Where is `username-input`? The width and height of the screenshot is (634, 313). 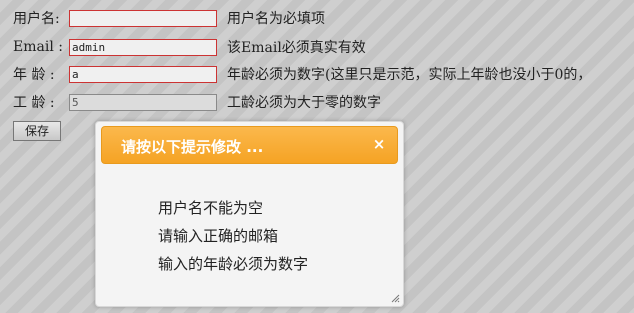 username-input is located at coordinates (143, 18).